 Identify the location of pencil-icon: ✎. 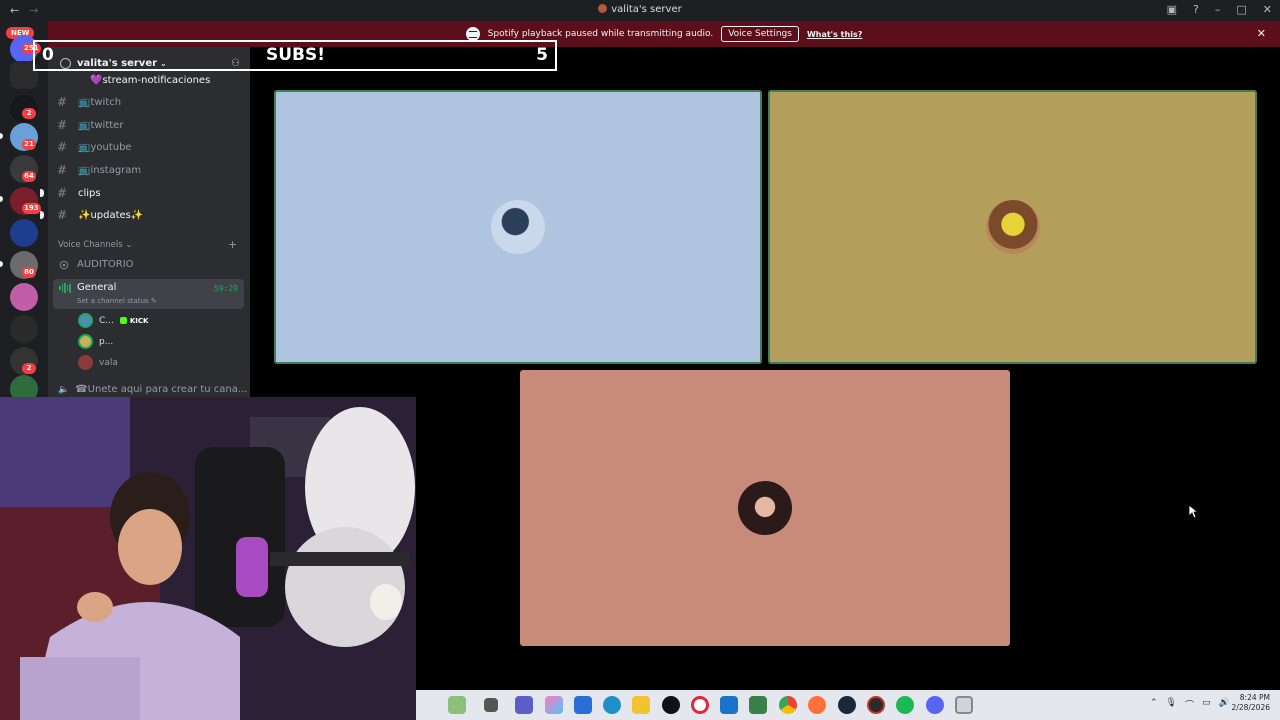
(153, 301).